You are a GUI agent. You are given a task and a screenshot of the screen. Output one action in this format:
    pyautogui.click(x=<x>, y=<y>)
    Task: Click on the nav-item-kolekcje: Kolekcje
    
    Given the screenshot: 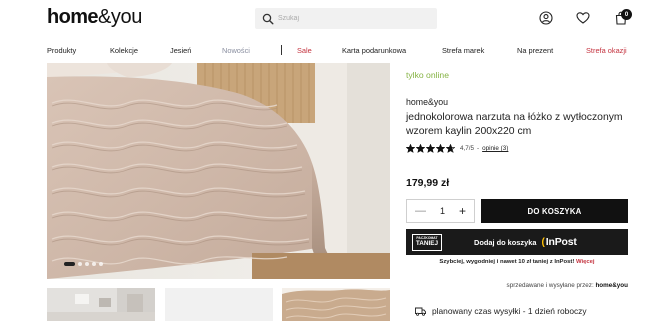 What is the action you would take?
    pyautogui.click(x=124, y=50)
    